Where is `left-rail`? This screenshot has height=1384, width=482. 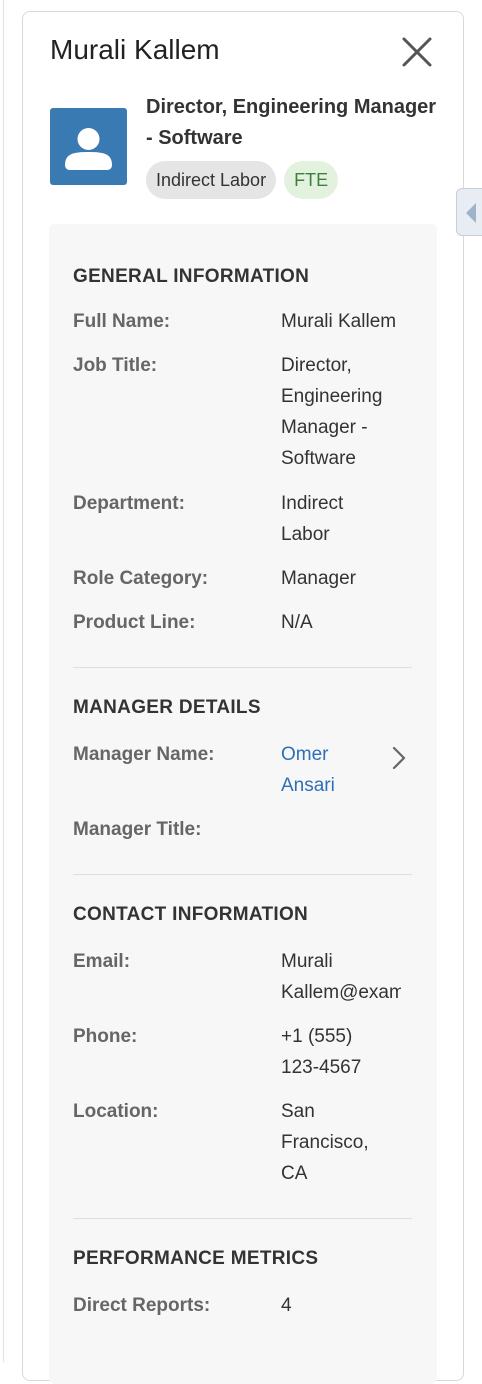 left-rail is located at coordinates (2, 681).